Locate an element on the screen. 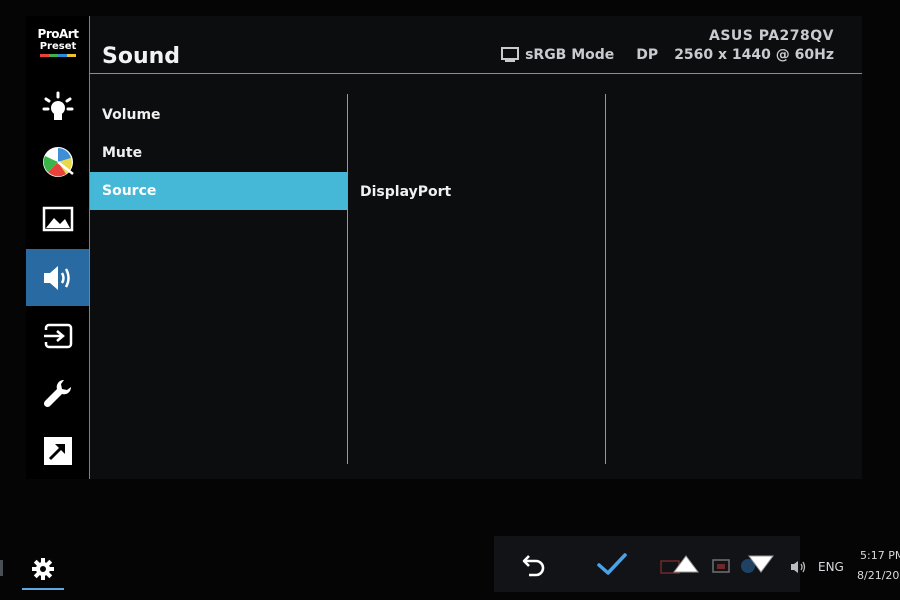  menu-item-mute: Mute is located at coordinates (218, 153).